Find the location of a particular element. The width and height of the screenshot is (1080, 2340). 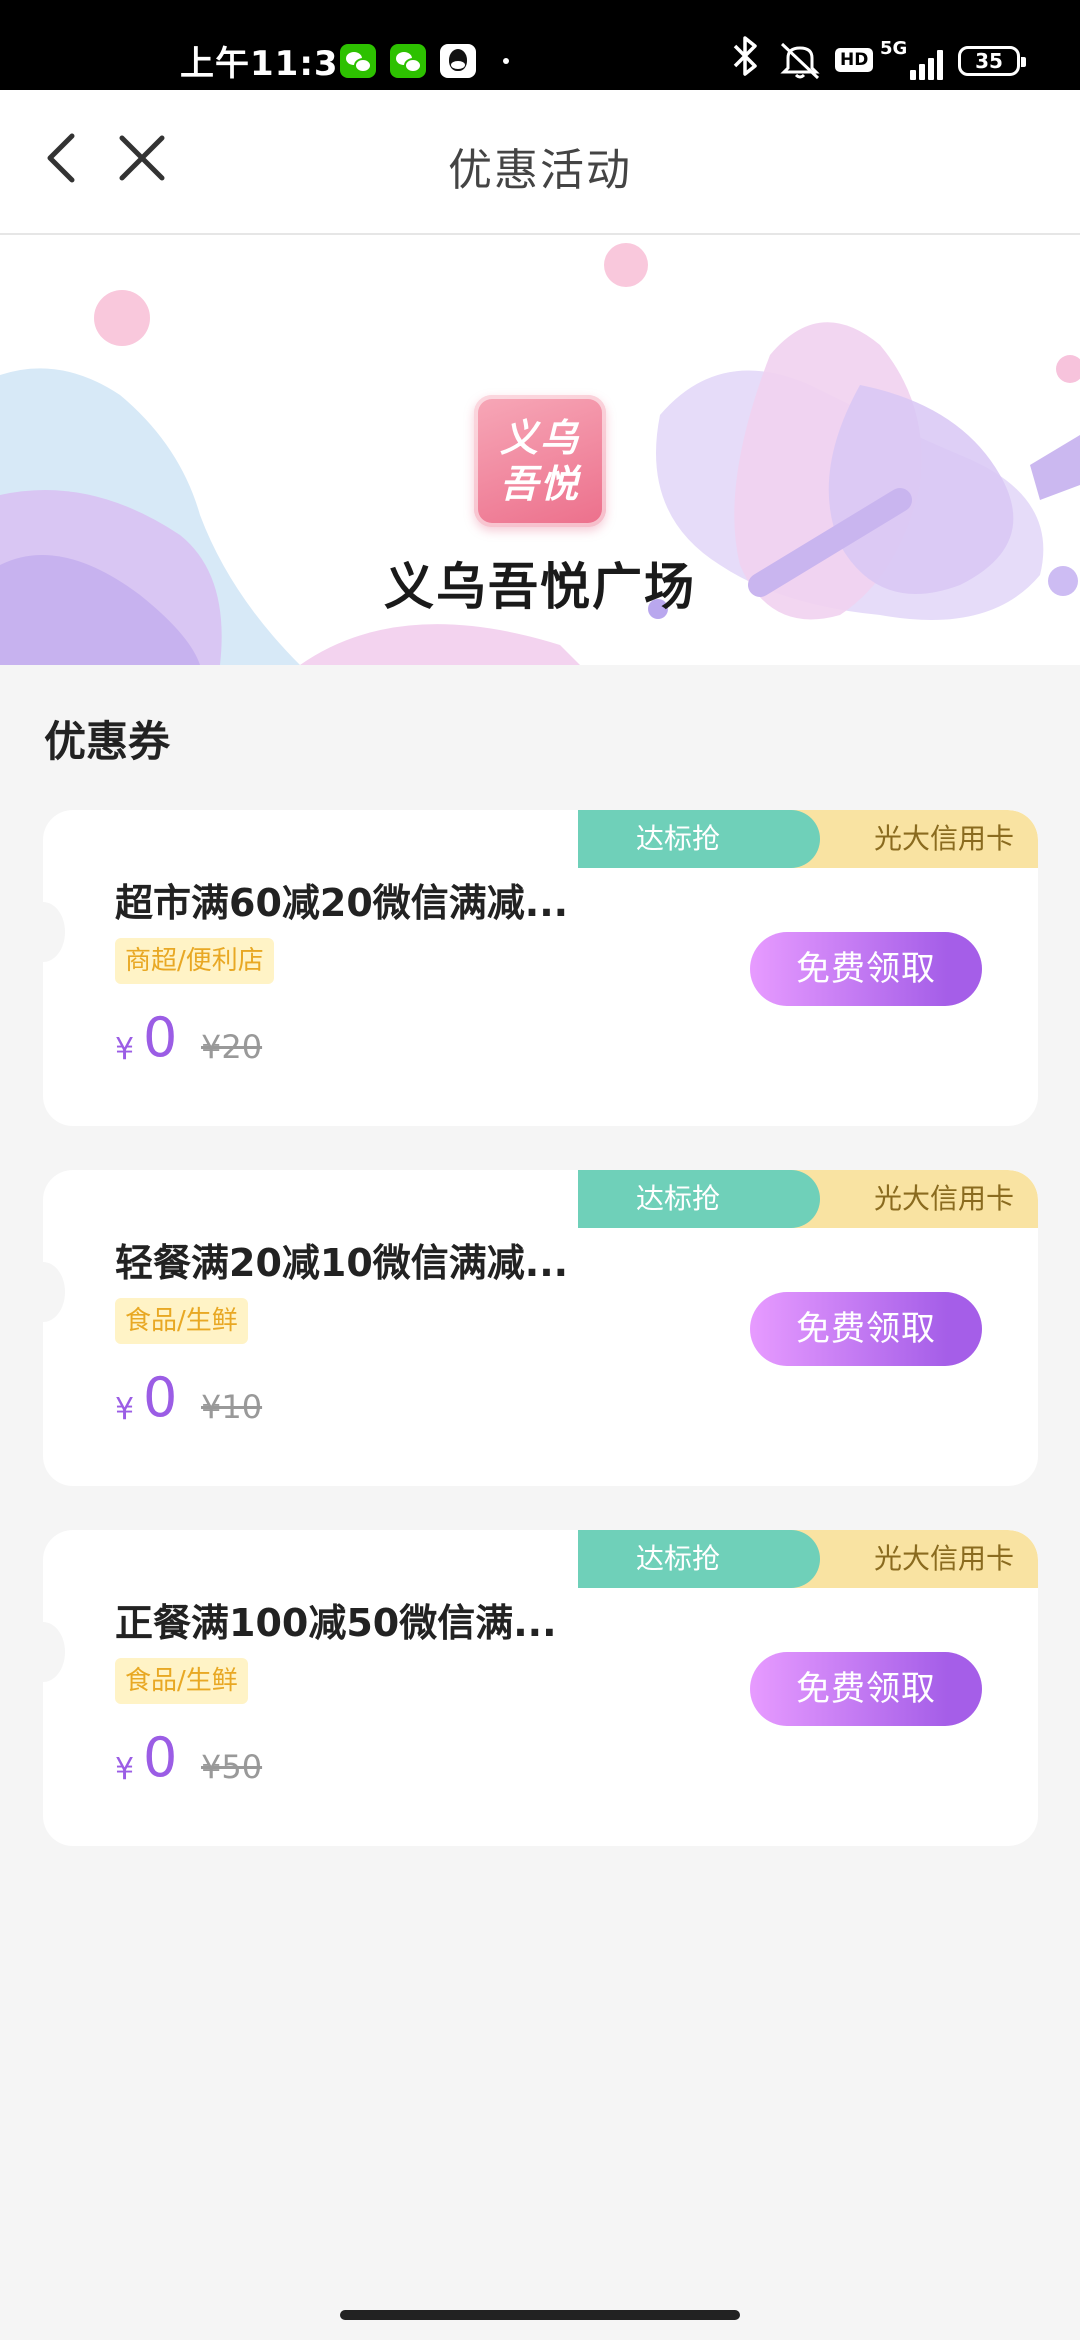

mall-name: 义乌吾悦广场 is located at coordinates (540, 587).